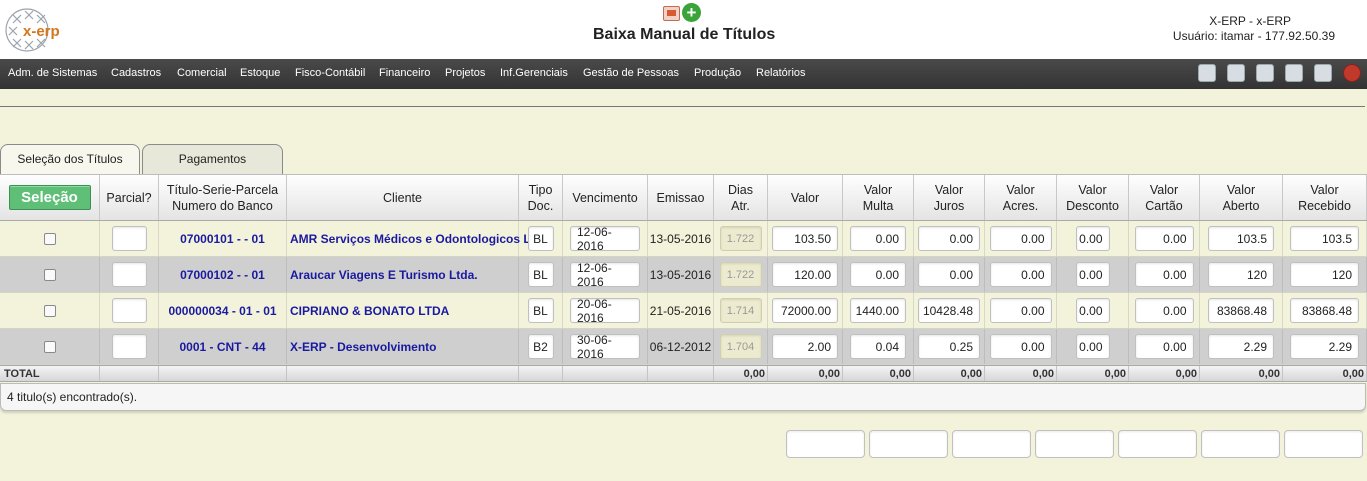 The height and width of the screenshot is (481, 1367). I want to click on titulo-link: 0001 - CNT - 44, so click(222, 347).